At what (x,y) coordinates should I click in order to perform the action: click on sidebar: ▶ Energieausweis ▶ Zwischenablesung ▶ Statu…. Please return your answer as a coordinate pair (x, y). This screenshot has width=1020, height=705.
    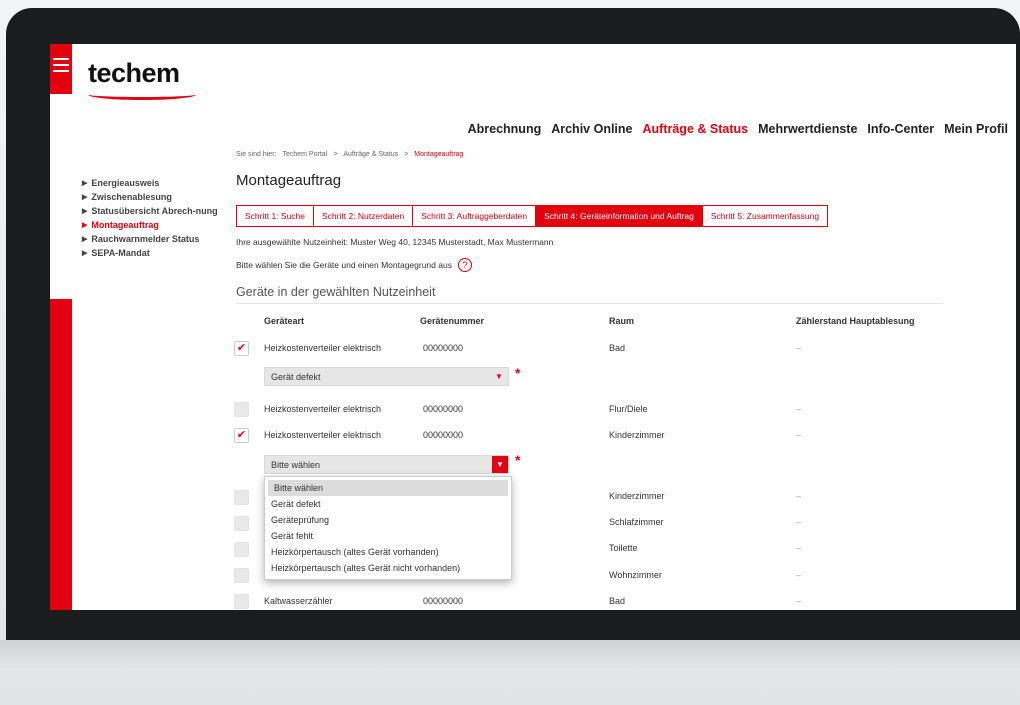
    Looking at the image, I should click on (157, 220).